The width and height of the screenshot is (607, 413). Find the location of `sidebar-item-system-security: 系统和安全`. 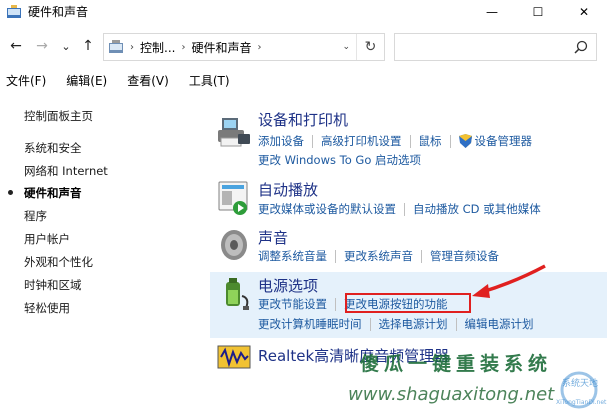

sidebar-item-system-security: 系统和安全 is located at coordinates (53, 148).